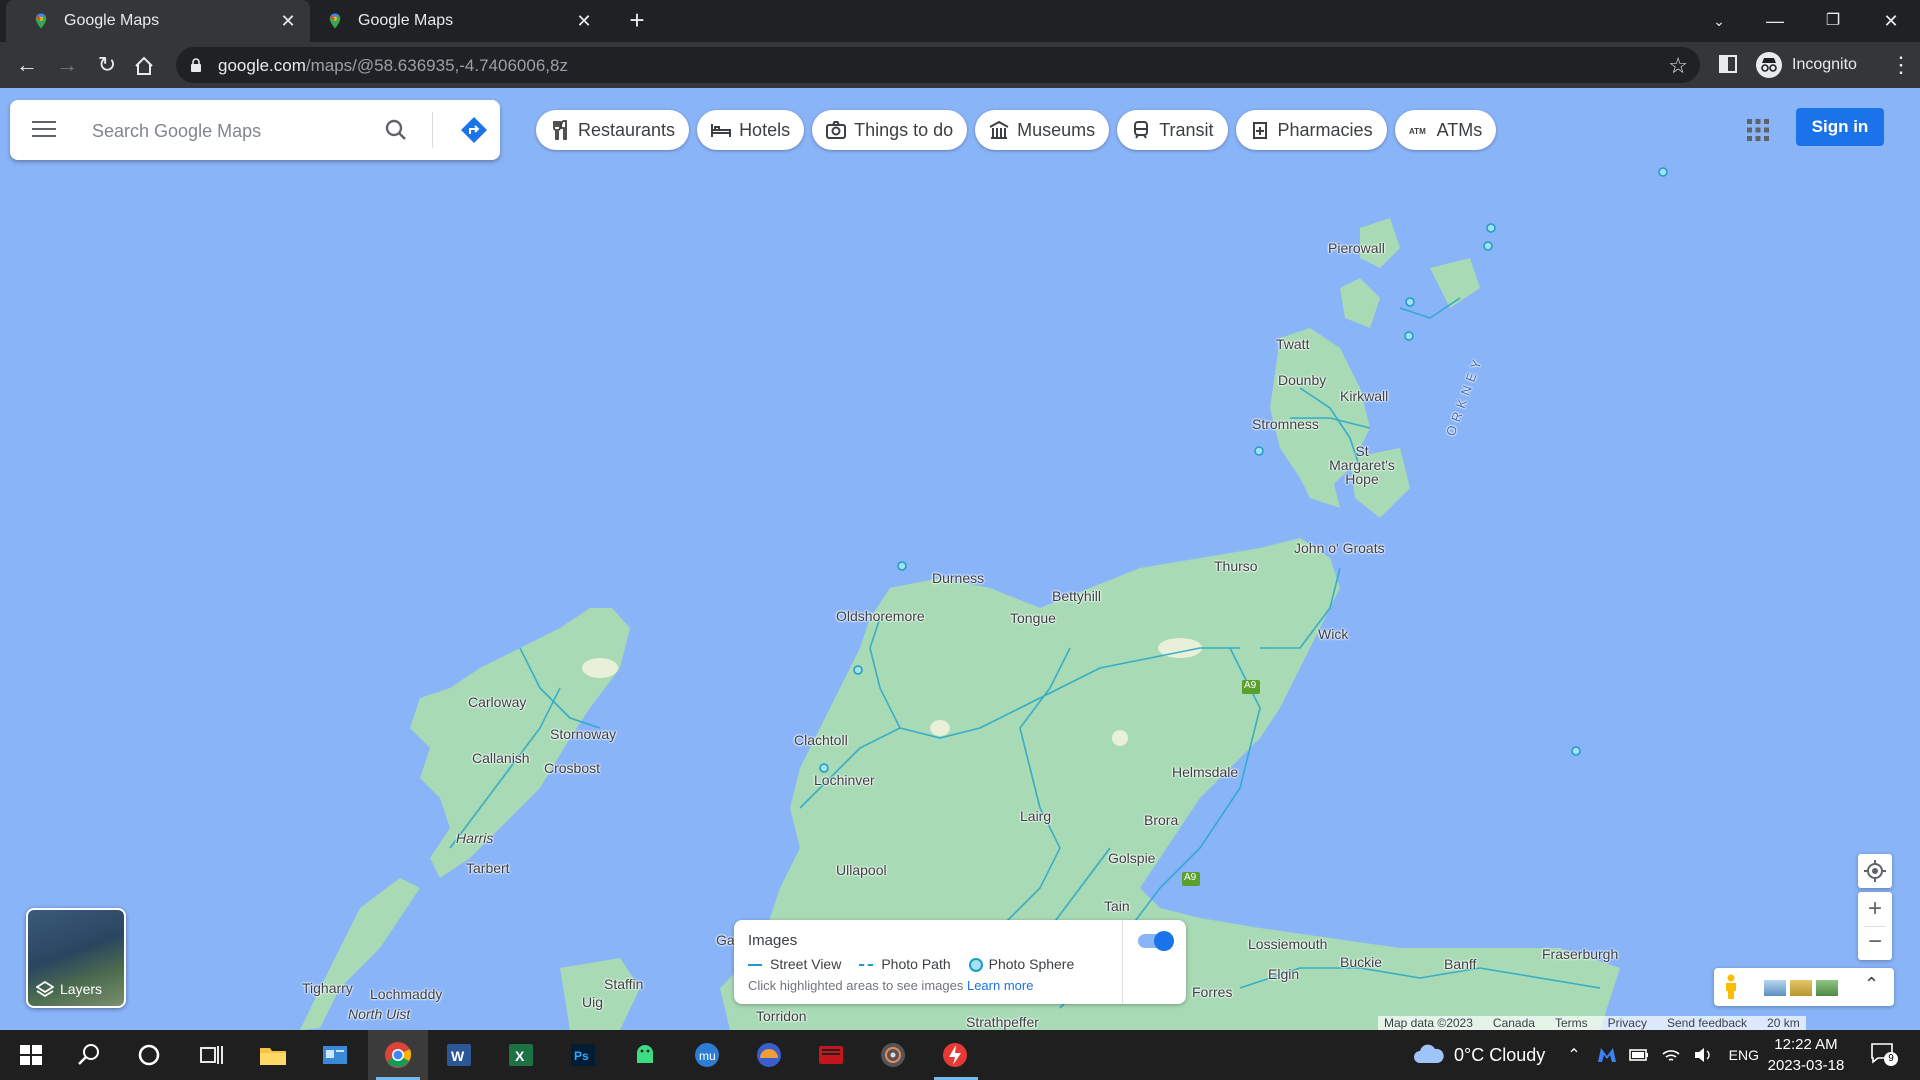  I want to click on app-window-icon, so click(335, 1055).